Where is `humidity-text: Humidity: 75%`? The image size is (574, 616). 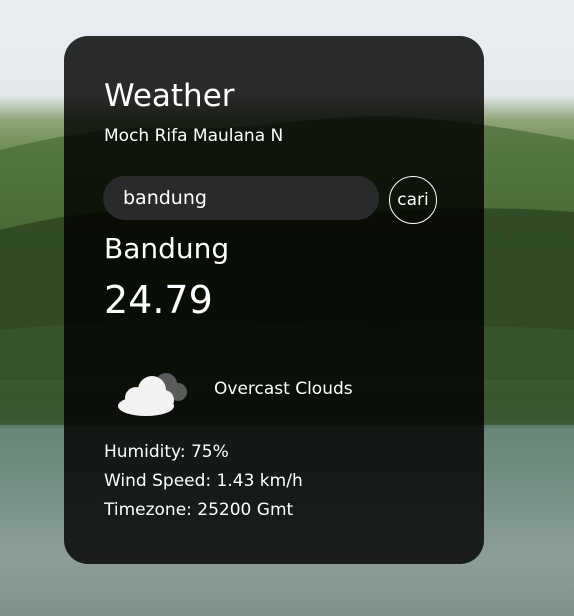 humidity-text: Humidity: 75% is located at coordinates (166, 452).